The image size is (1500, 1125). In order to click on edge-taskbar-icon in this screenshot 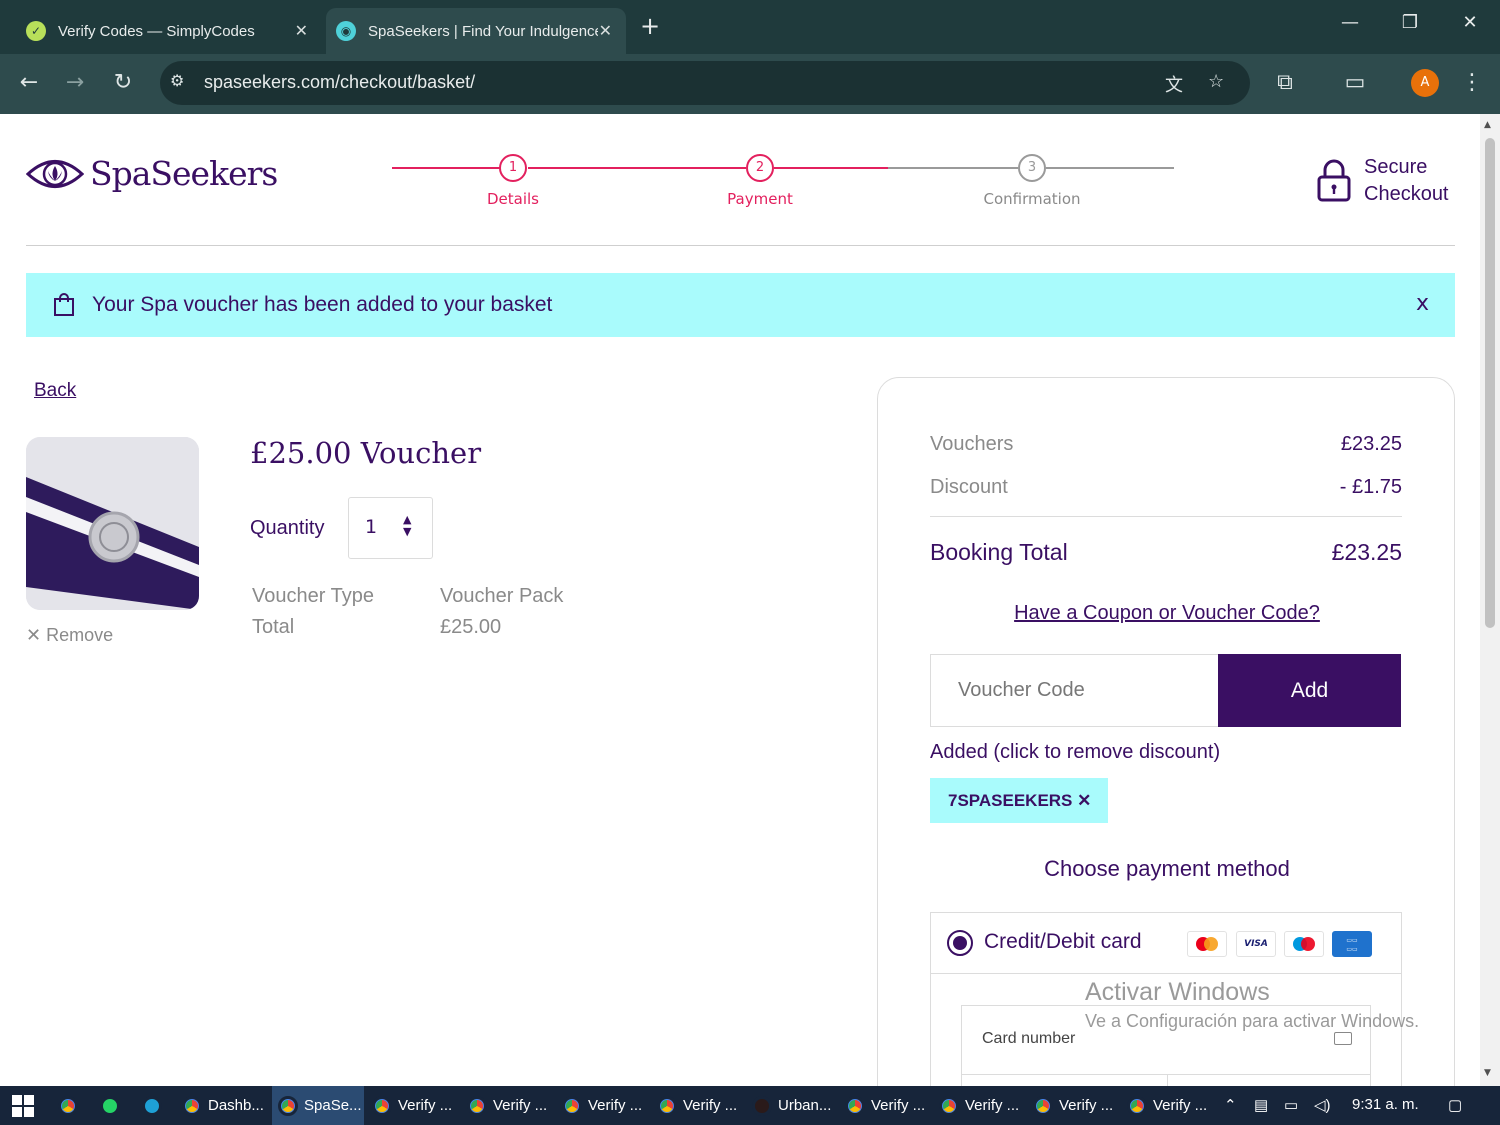, I will do `click(155, 1105)`.